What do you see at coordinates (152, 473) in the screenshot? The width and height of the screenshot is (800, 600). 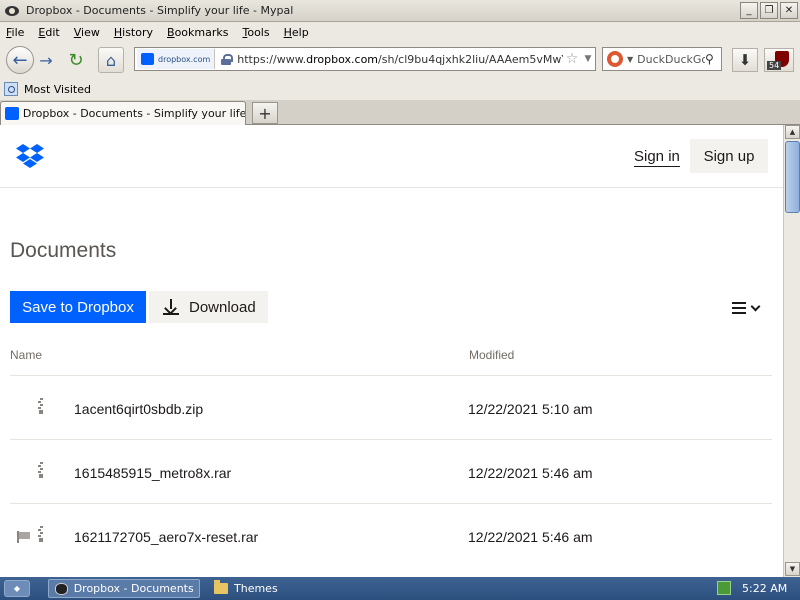 I see `file-name: 1615485915_metro8x.rar` at bounding box center [152, 473].